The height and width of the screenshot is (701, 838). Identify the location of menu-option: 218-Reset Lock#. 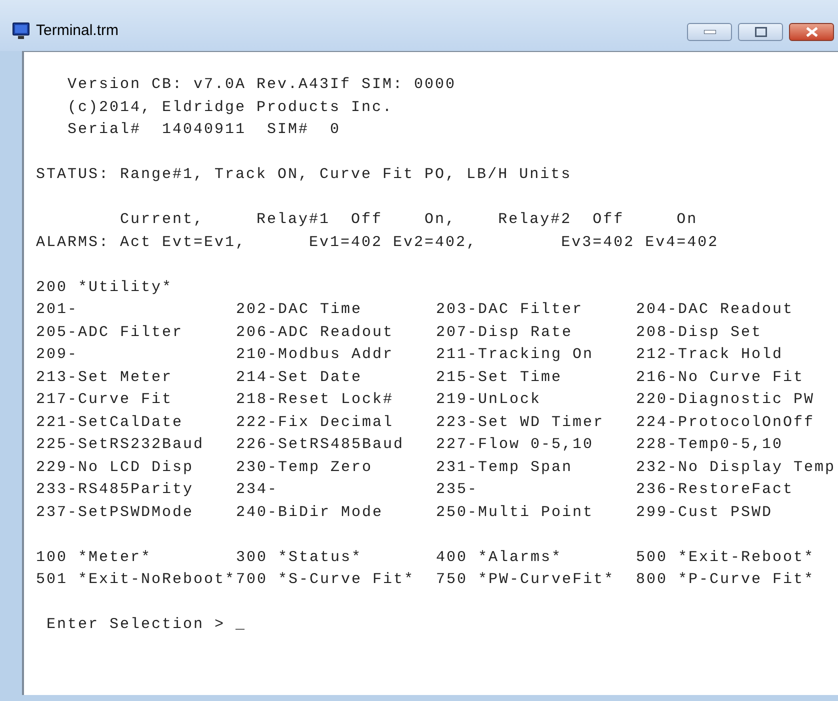
(315, 399).